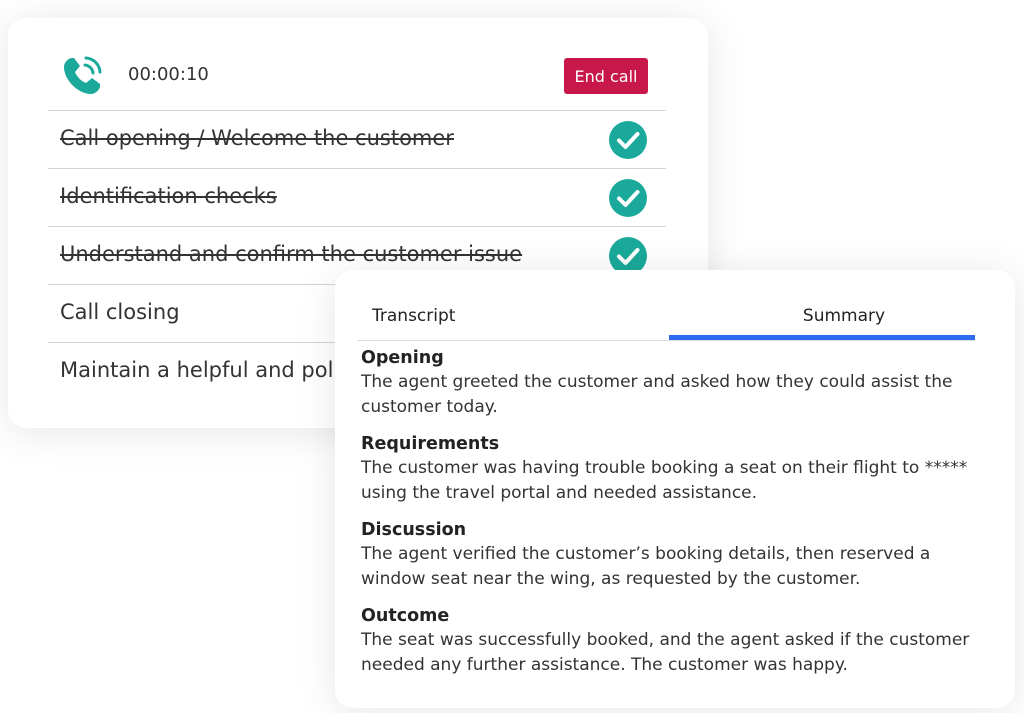 The image size is (1024, 713). I want to click on tab-bar: Transcript Summary, so click(666, 316).